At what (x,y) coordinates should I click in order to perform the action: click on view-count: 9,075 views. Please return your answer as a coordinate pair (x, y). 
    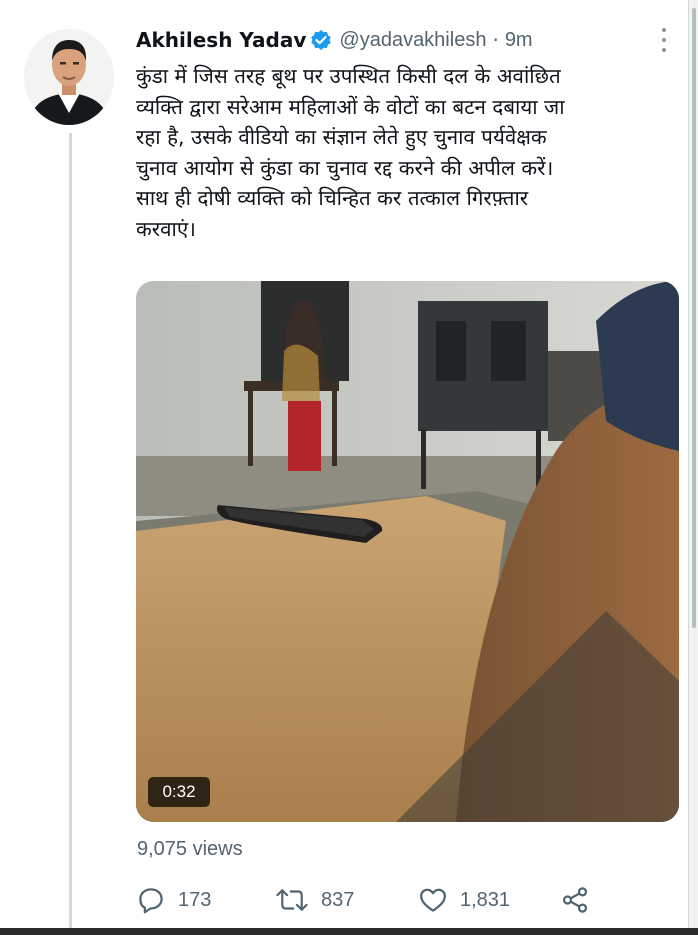
    Looking at the image, I should click on (190, 849).